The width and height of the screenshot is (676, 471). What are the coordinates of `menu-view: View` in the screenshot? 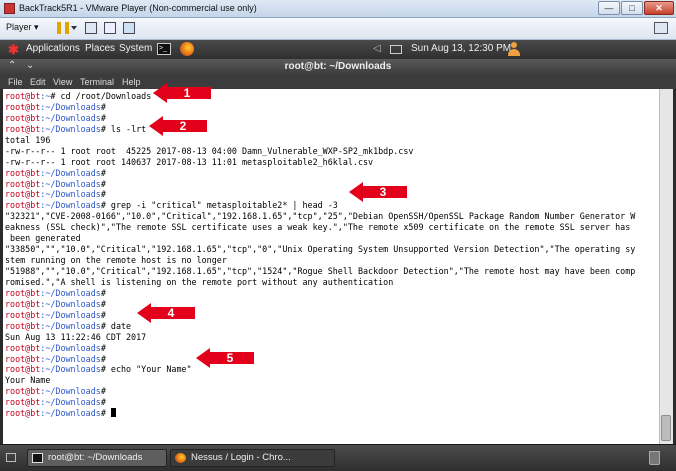 It's located at (62, 82).